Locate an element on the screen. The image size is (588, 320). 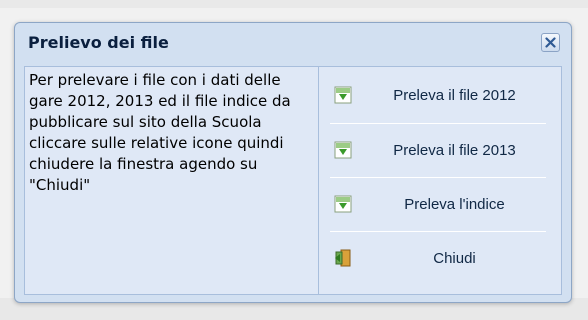
close-dialog-button: Chiudi is located at coordinates (440, 258).